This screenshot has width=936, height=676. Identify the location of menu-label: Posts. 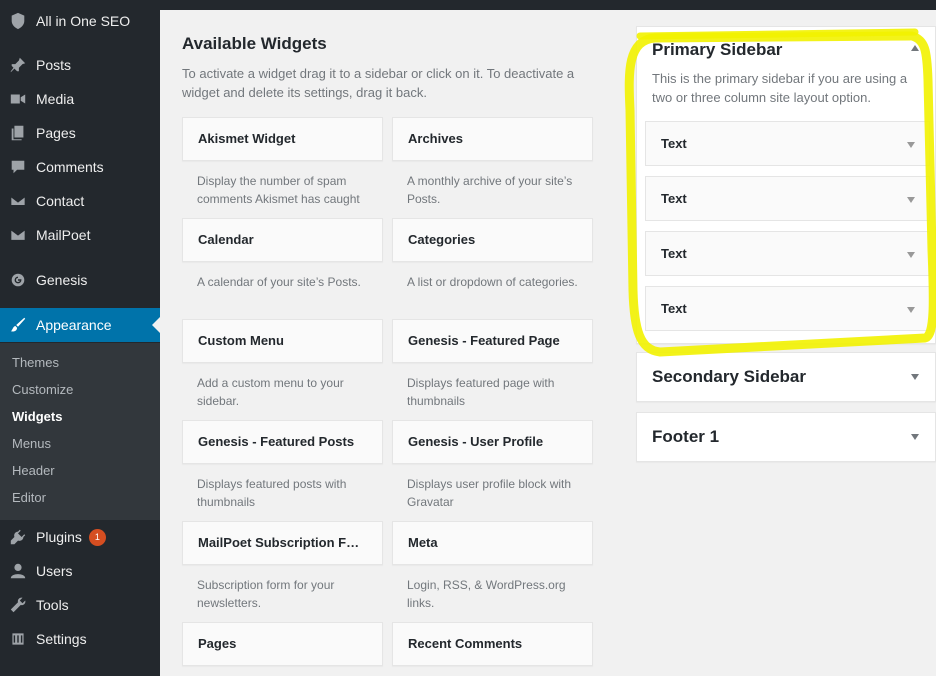
(54, 65).